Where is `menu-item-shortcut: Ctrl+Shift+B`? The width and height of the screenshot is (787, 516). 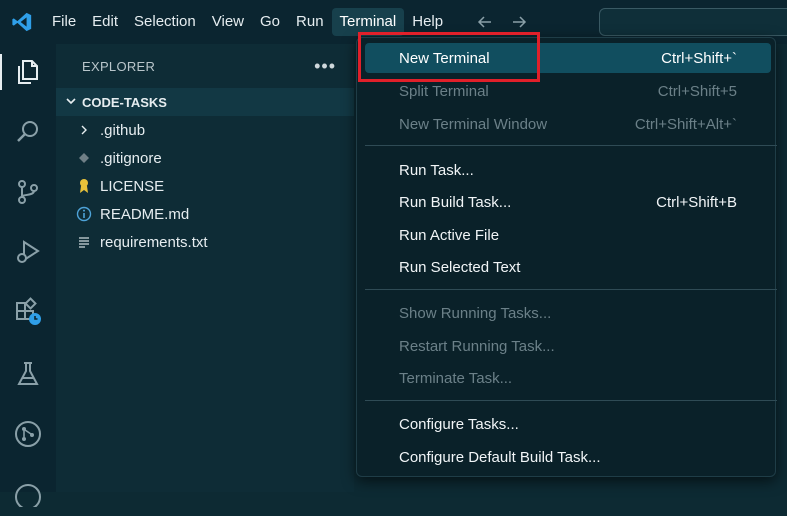 menu-item-shortcut: Ctrl+Shift+B is located at coordinates (696, 202).